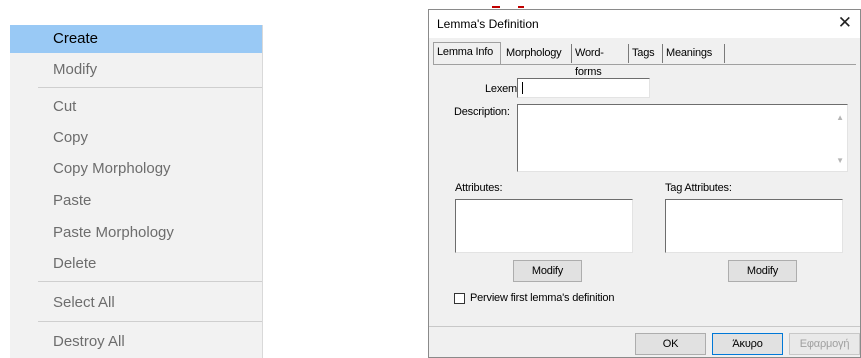  I want to click on cancel-button: Άκυρο, so click(747, 344).